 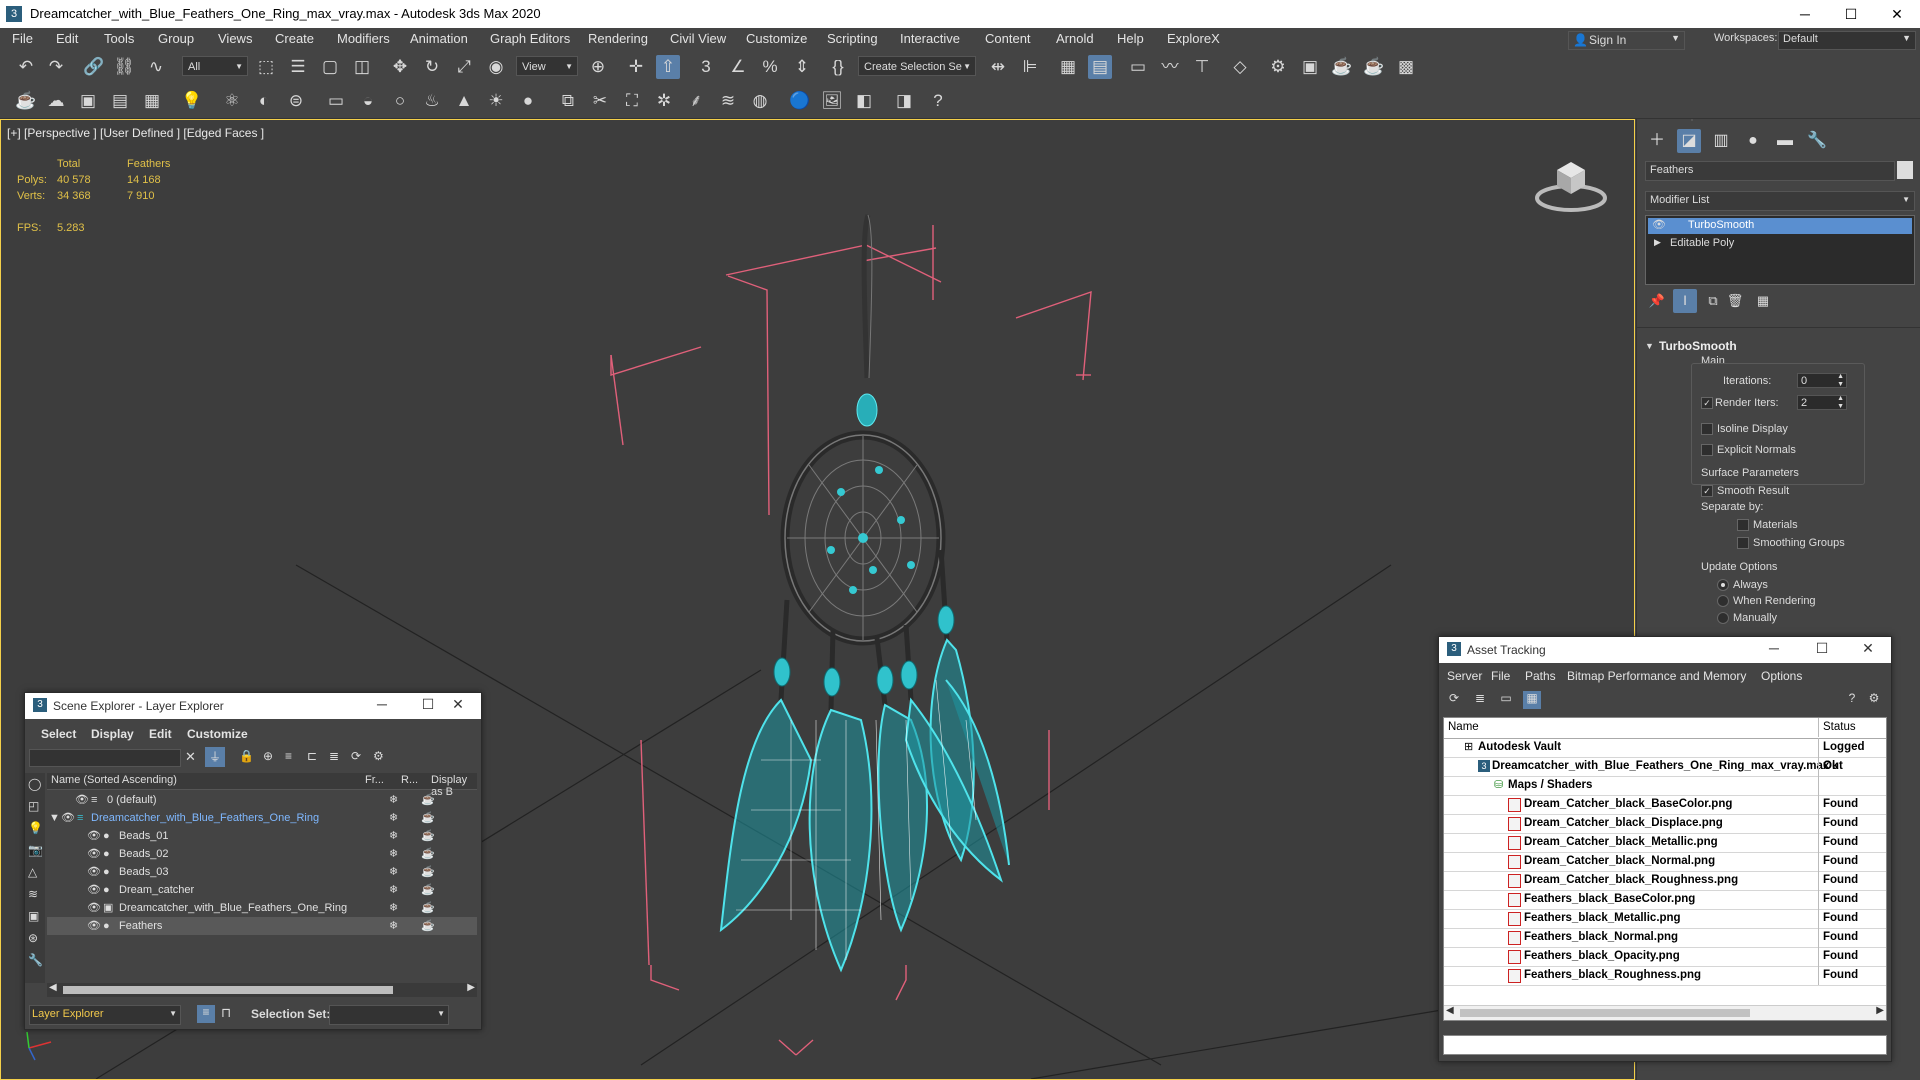 What do you see at coordinates (738, 67) in the screenshot?
I see `angle-snap-icon: ∠` at bounding box center [738, 67].